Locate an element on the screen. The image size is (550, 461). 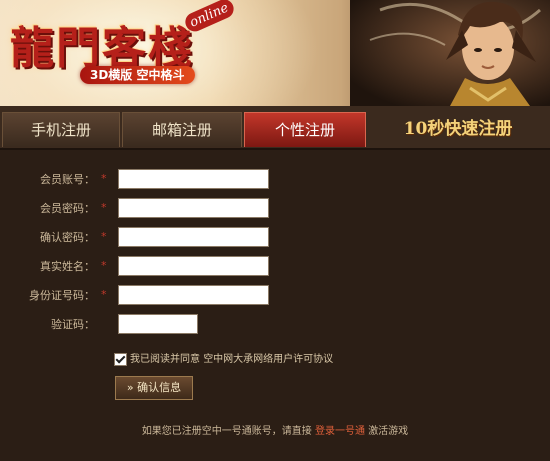
account-label: 会员账号： is located at coordinates (67, 179).